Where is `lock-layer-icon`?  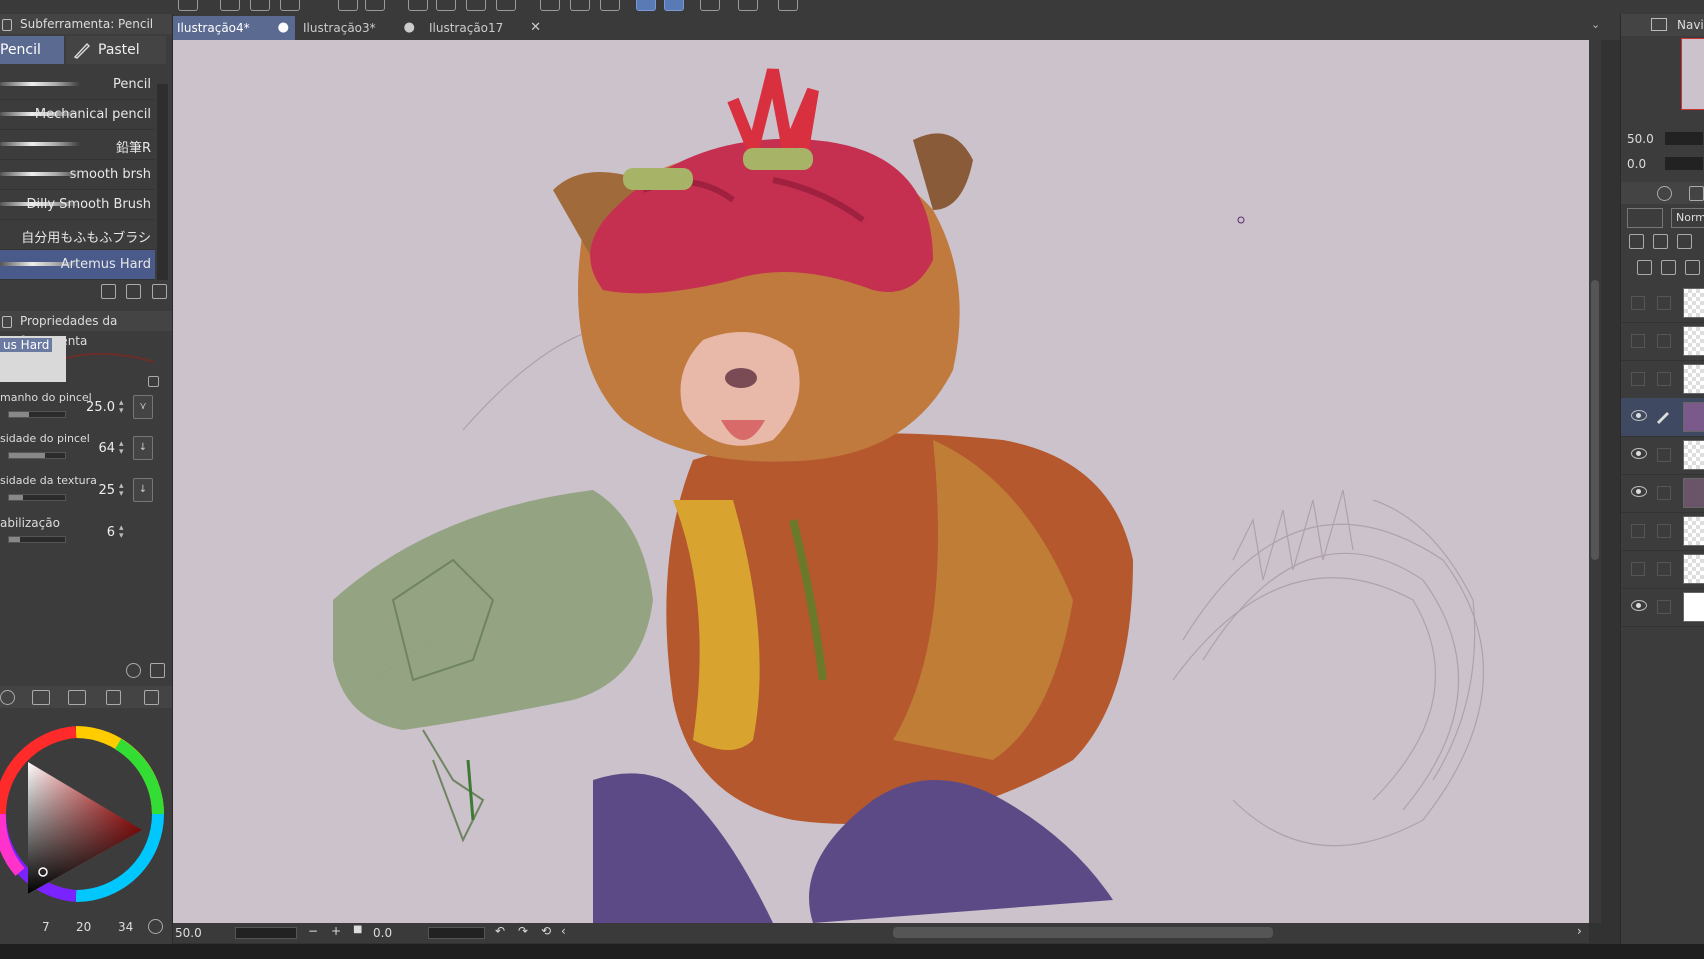
lock-layer-icon is located at coordinates (1684, 241).